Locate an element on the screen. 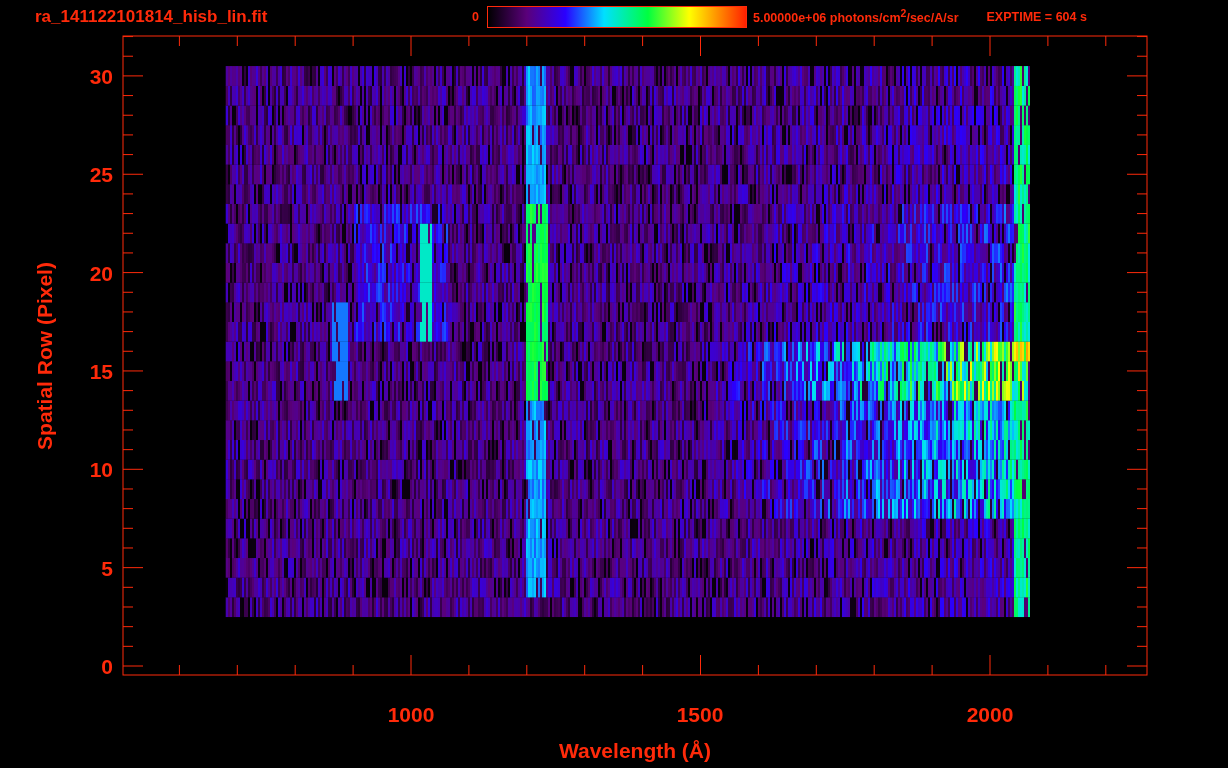 This screenshot has width=1228, height=768. tick-label: 1000 is located at coordinates (411, 714).